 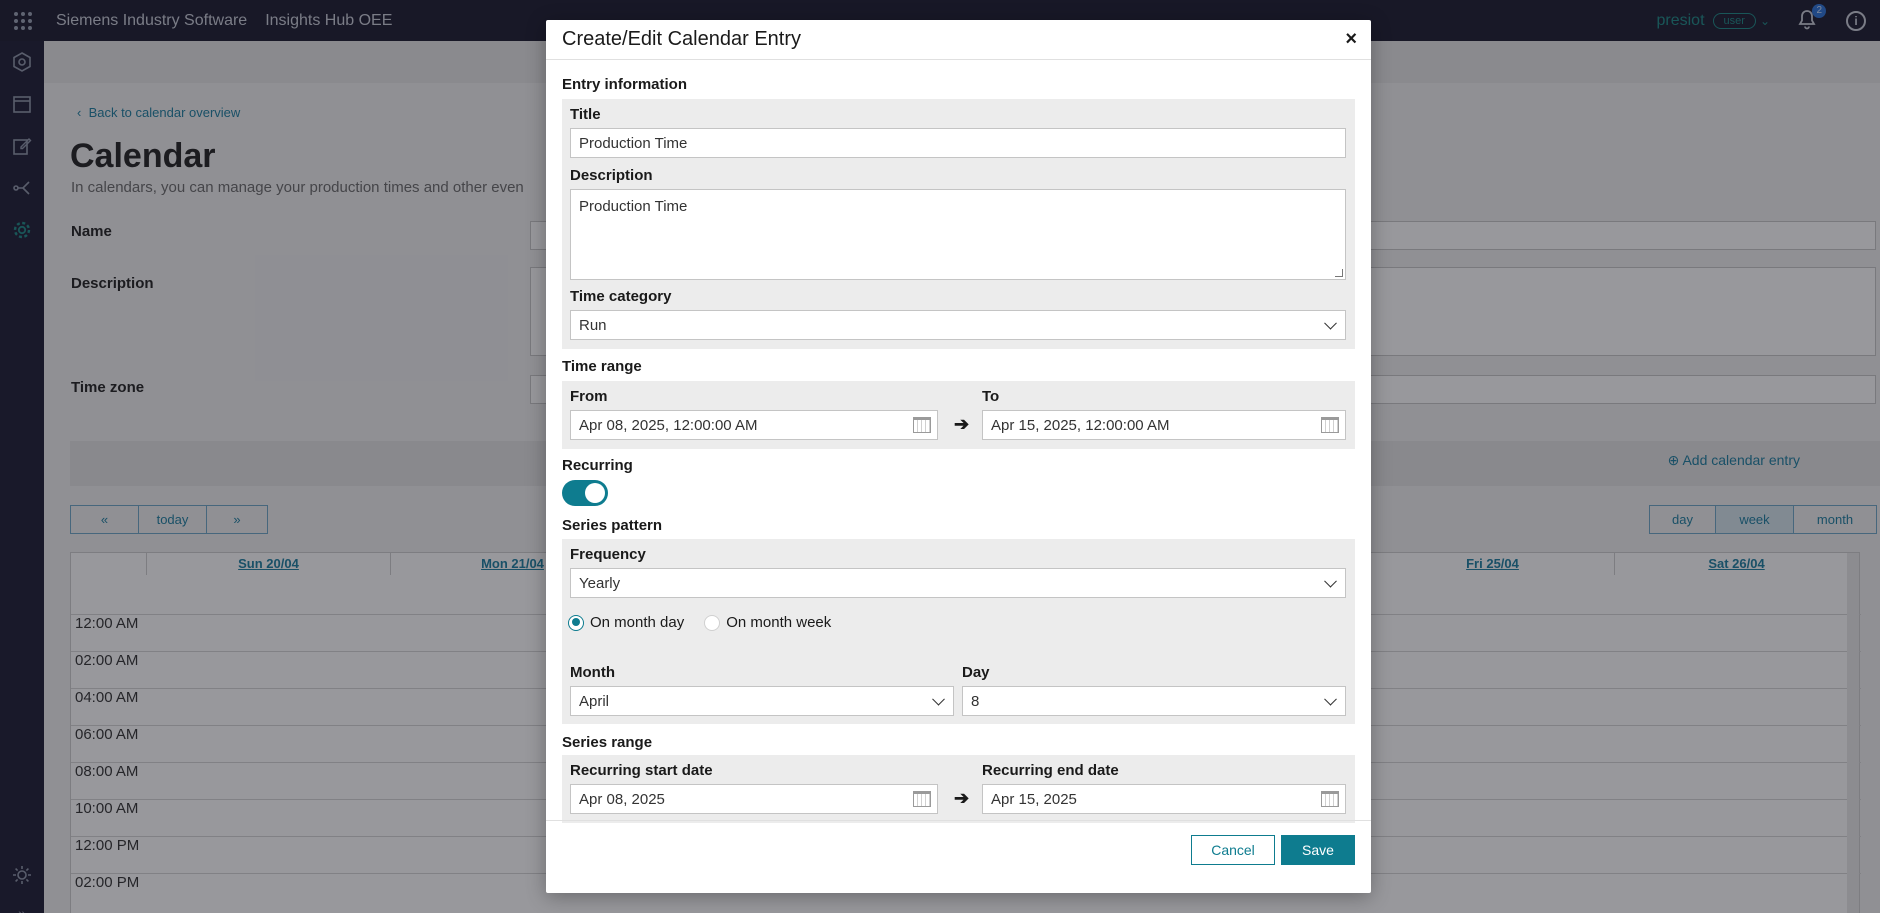 What do you see at coordinates (1318, 850) in the screenshot?
I see `save-button: Save` at bounding box center [1318, 850].